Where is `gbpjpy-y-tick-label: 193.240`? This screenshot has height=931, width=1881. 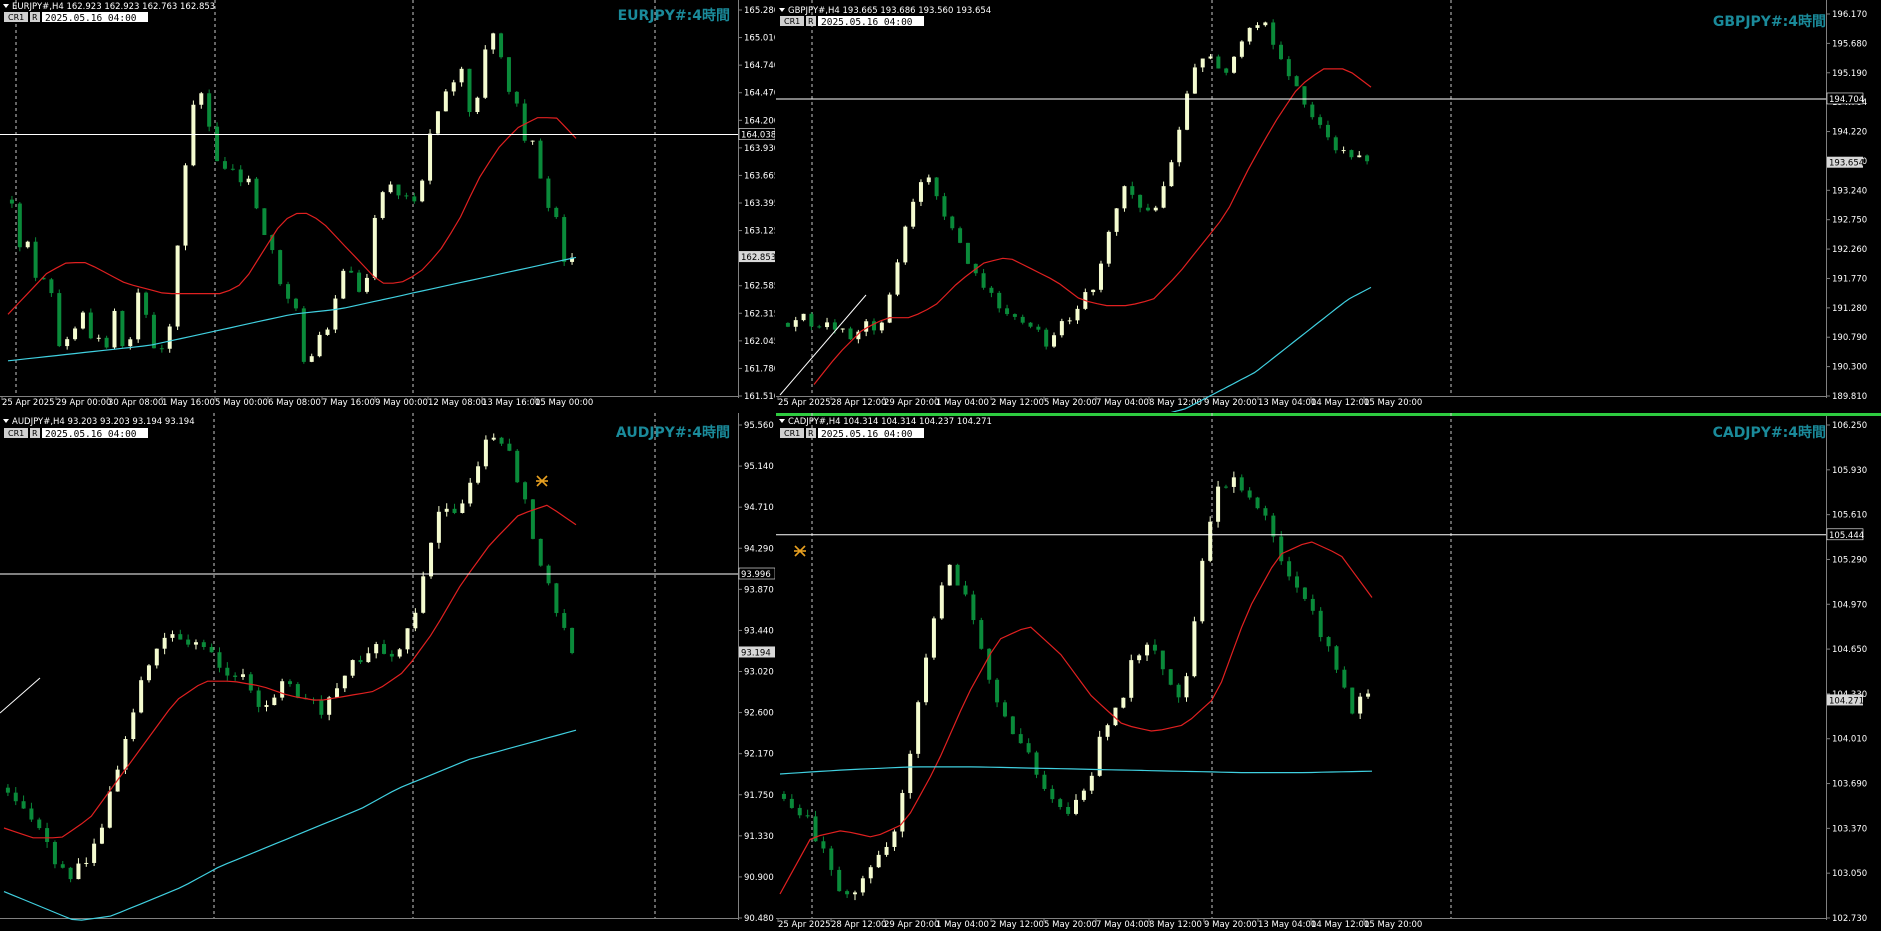
gbpjpy-y-tick-label: 193.240 is located at coordinates (1849, 191).